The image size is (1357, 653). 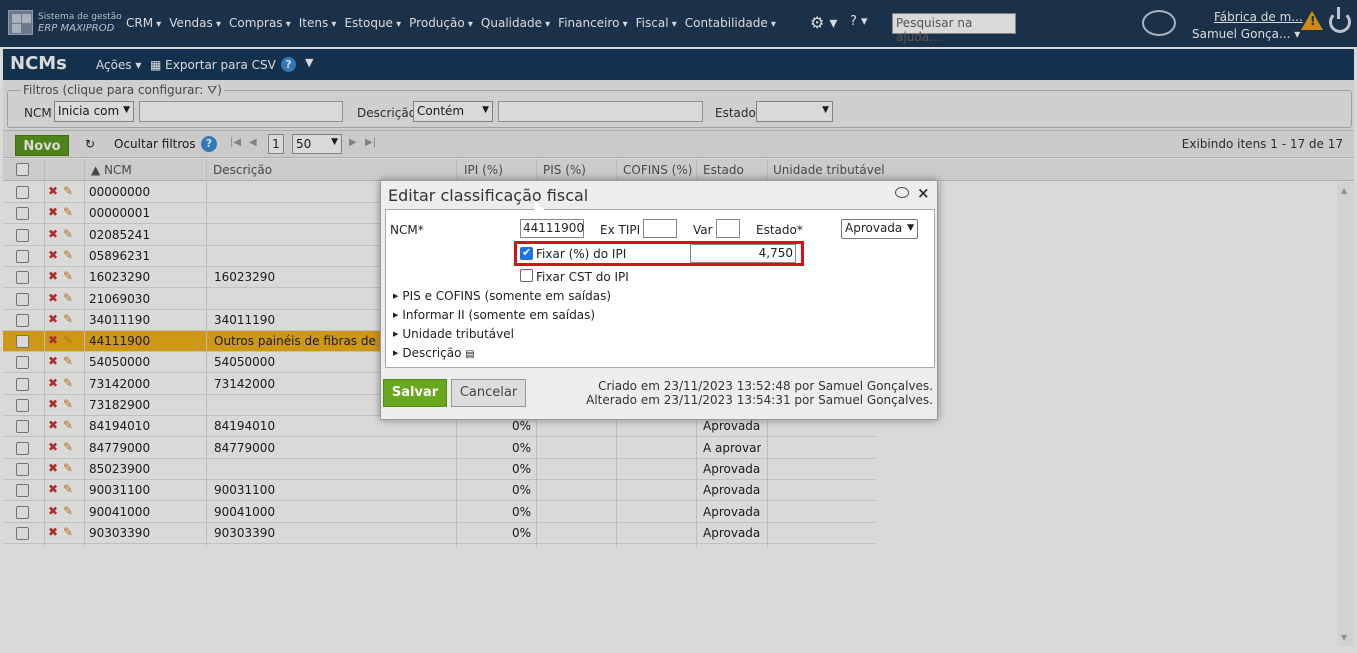 I want to click on estado-label: Estado*, so click(x=779, y=230).